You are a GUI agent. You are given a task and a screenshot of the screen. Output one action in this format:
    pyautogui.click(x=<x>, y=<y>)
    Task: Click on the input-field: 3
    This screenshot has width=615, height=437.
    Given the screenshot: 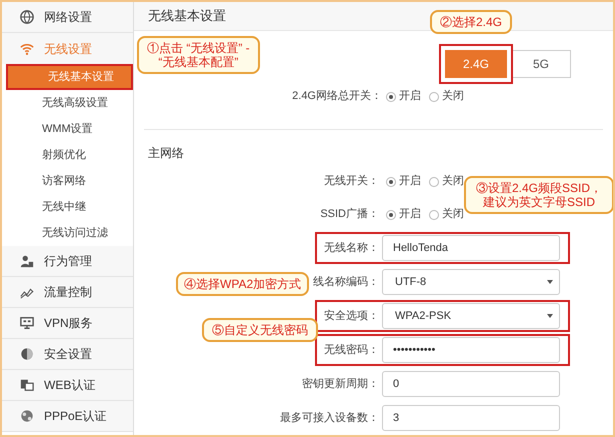 What is the action you would take?
    pyautogui.click(x=471, y=418)
    